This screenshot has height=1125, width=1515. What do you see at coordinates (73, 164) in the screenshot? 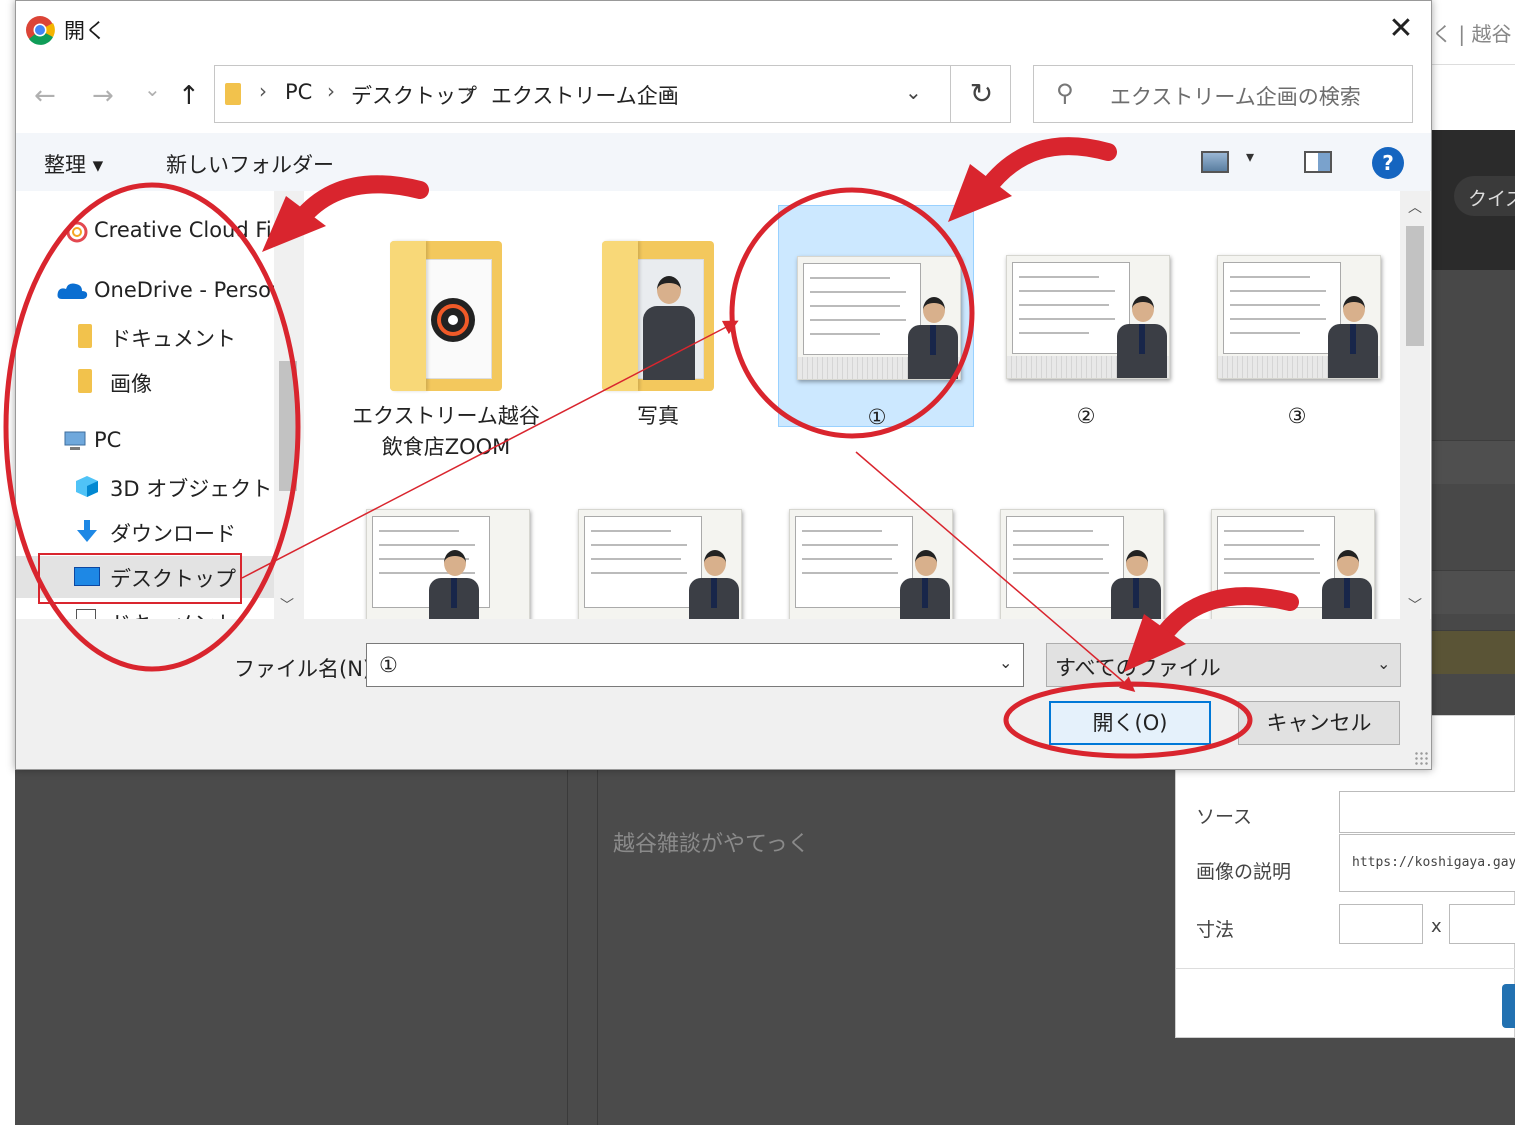
I see `organize-button: 整理 ▾` at bounding box center [73, 164].